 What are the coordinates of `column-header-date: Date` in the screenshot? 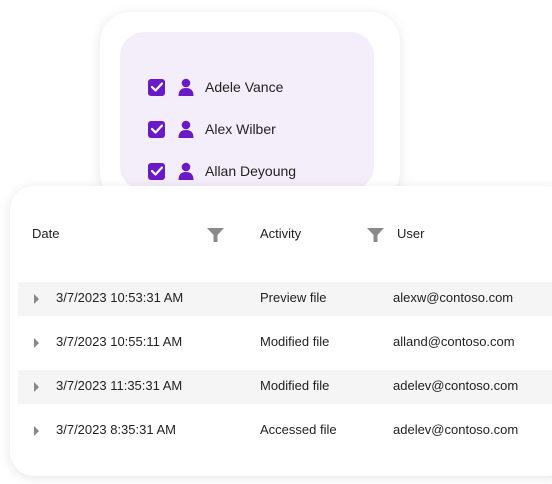 It's located at (45, 233).